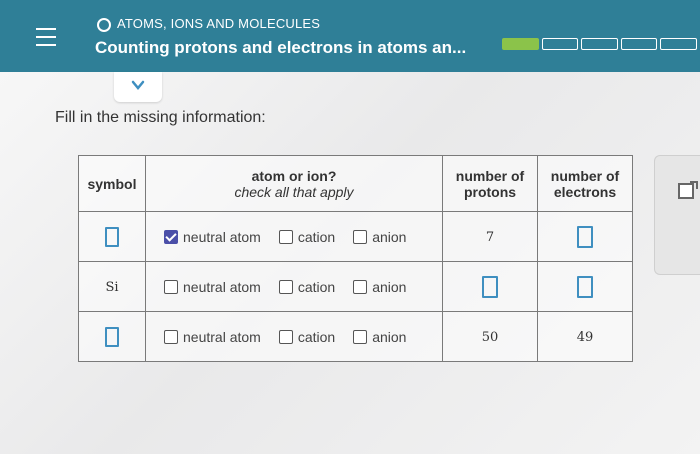 The width and height of the screenshot is (700, 454). I want to click on header-atom-or-ion: atom or ion? check all that apply, so click(294, 183).